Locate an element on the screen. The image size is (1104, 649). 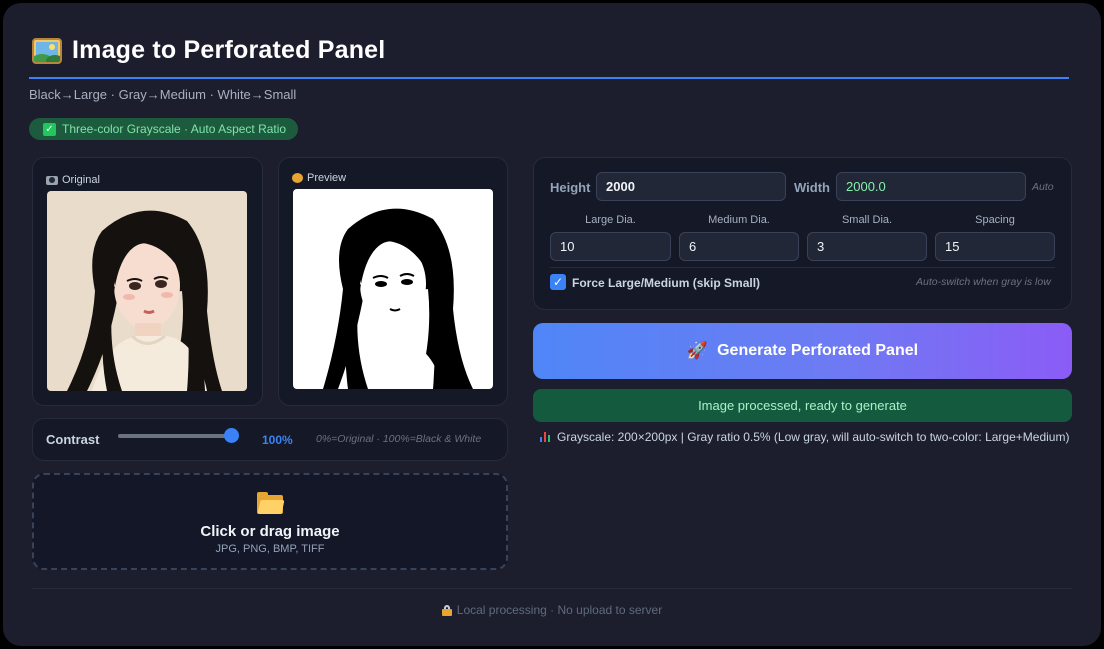
image-drop-zone: Click or drag image JPG, PNG, BMP, TIFF is located at coordinates (270, 521).